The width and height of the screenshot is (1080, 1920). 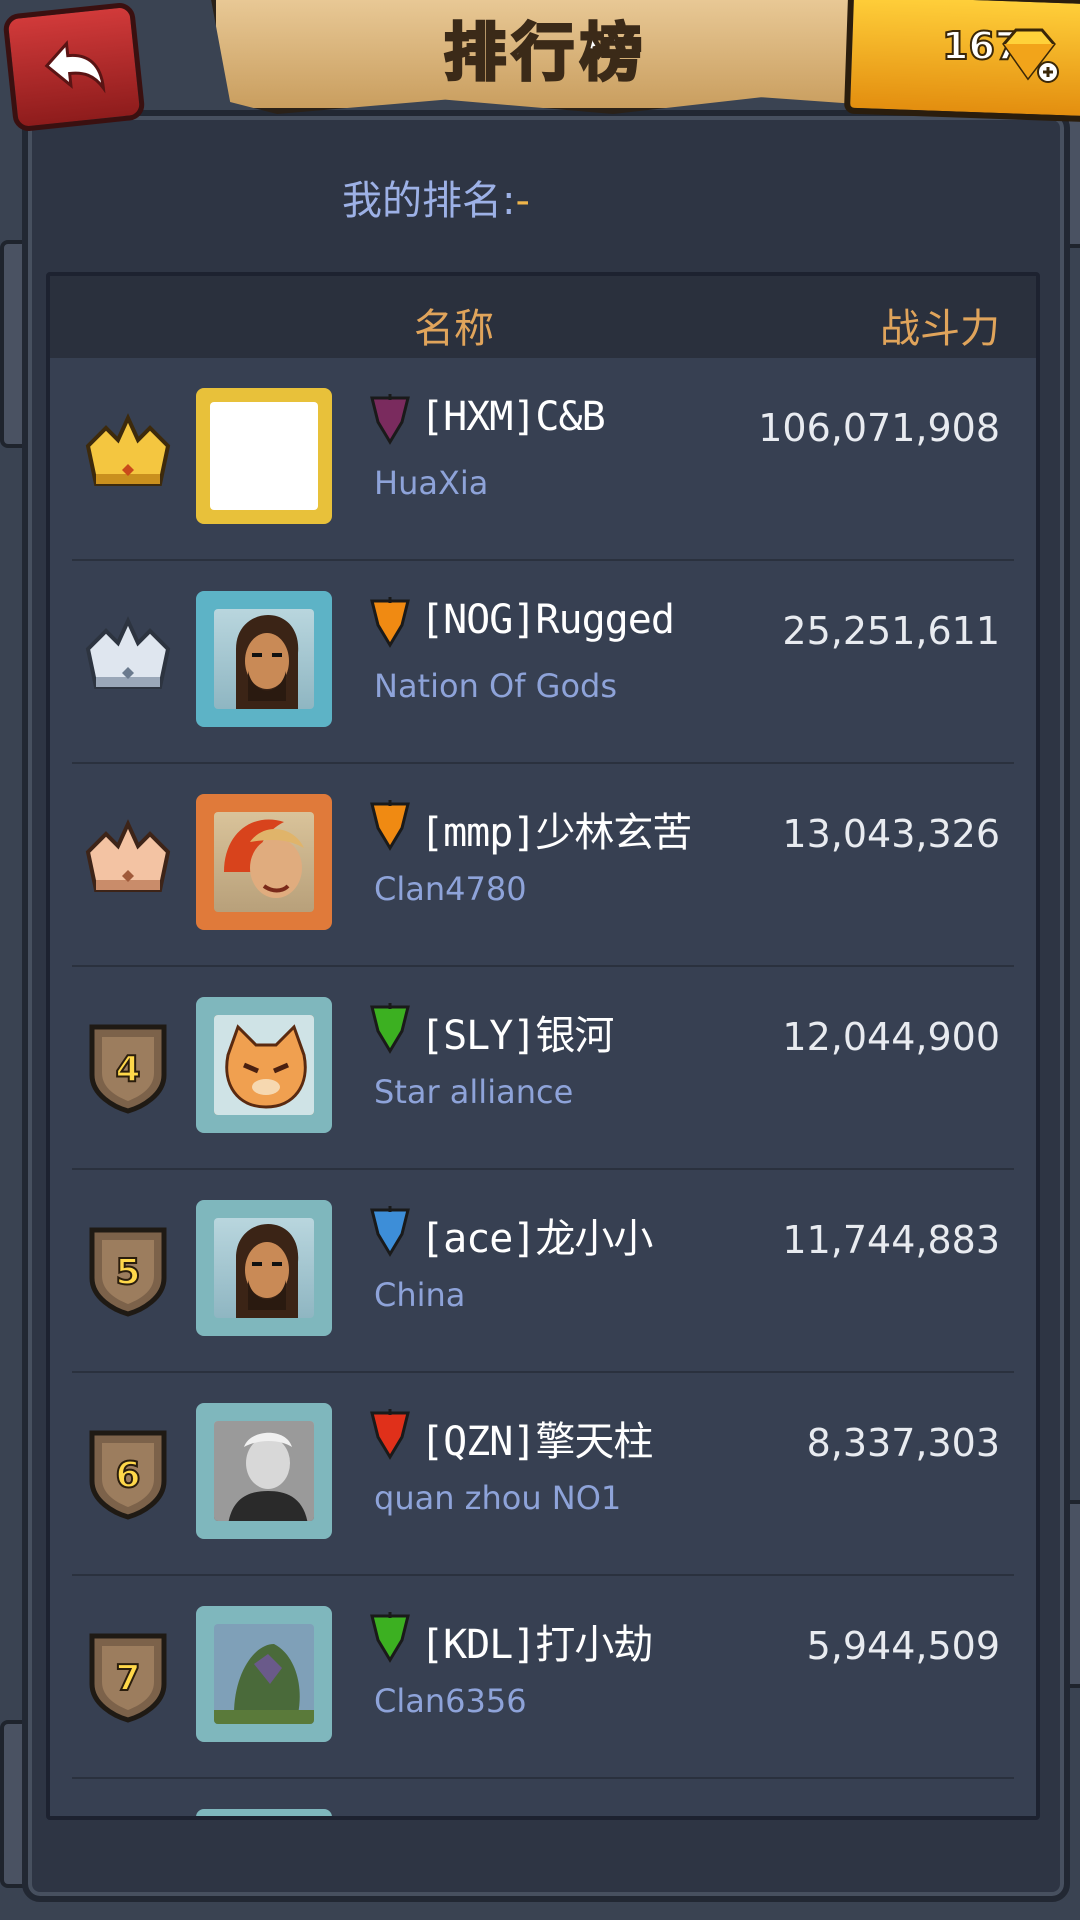 I want to click on clan-name: Star alliance, so click(x=474, y=1092).